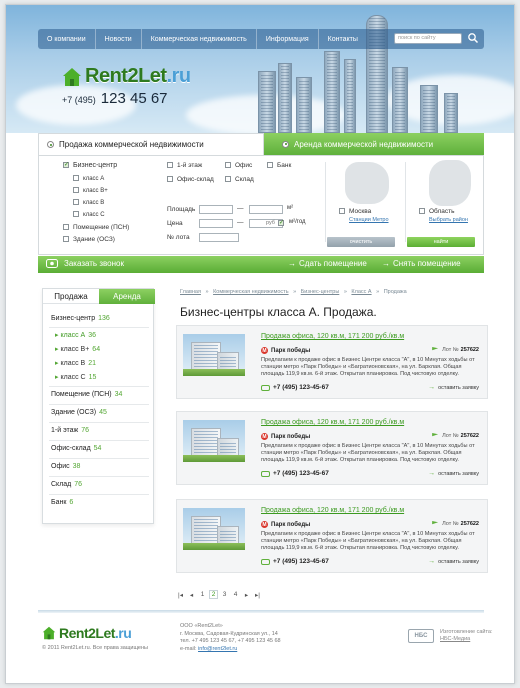 The width and height of the screenshot is (520, 688). What do you see at coordinates (96, 227) in the screenshot?
I see `type-premises: Помещение (ПСН)` at bounding box center [96, 227].